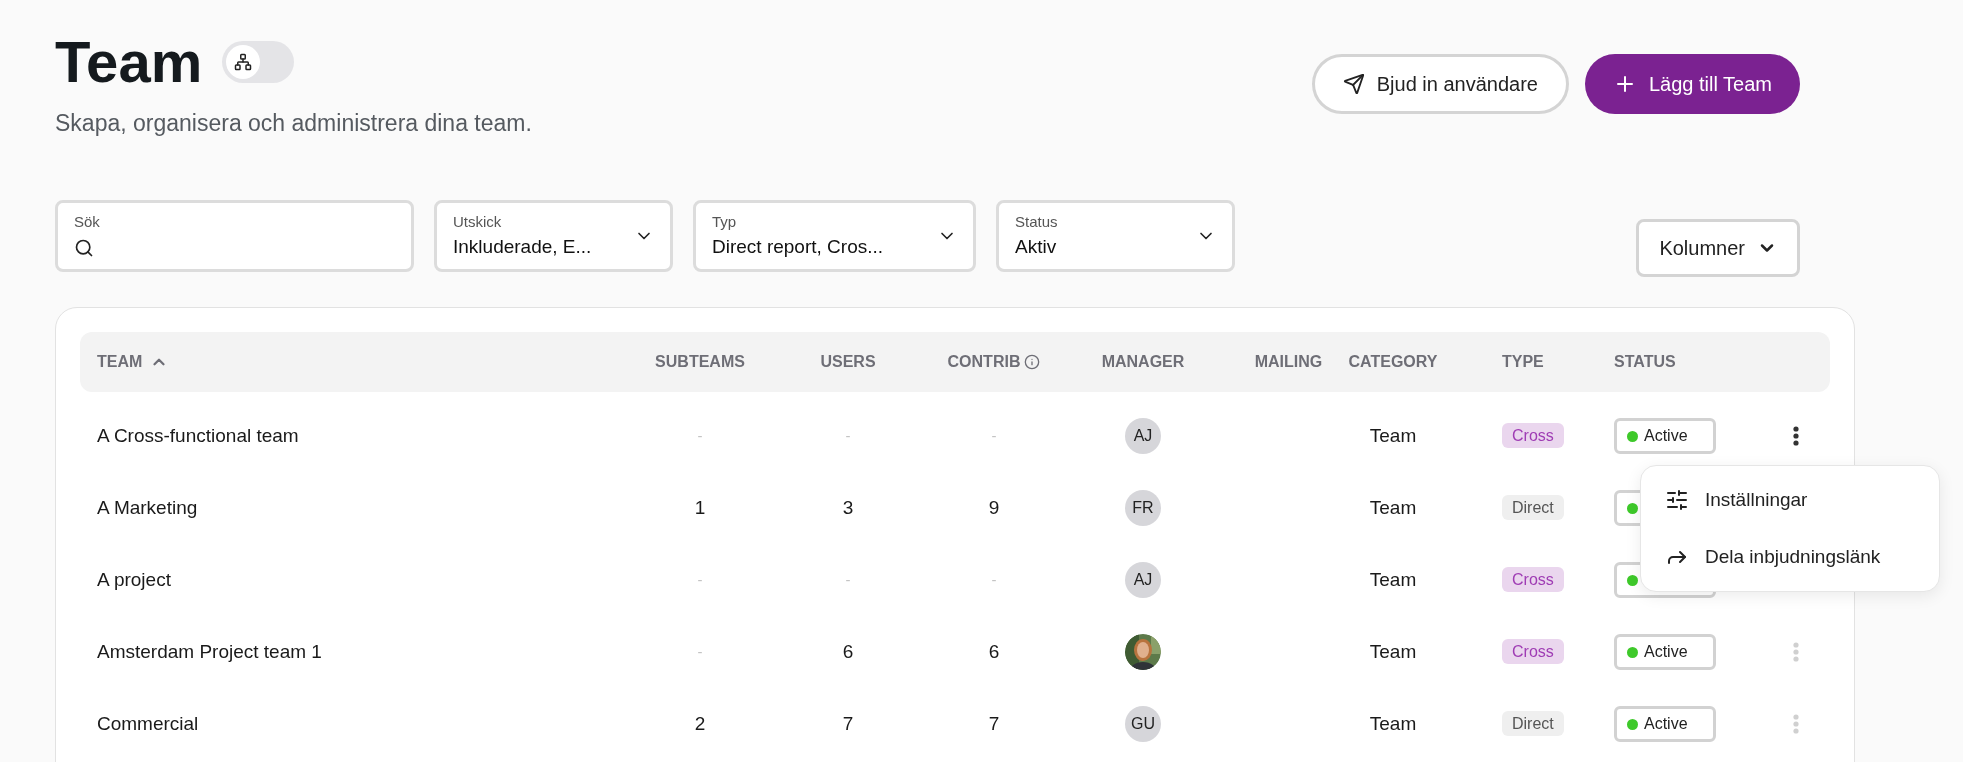  Describe the element at coordinates (120, 362) in the screenshot. I see `column-header: TEAM` at that location.